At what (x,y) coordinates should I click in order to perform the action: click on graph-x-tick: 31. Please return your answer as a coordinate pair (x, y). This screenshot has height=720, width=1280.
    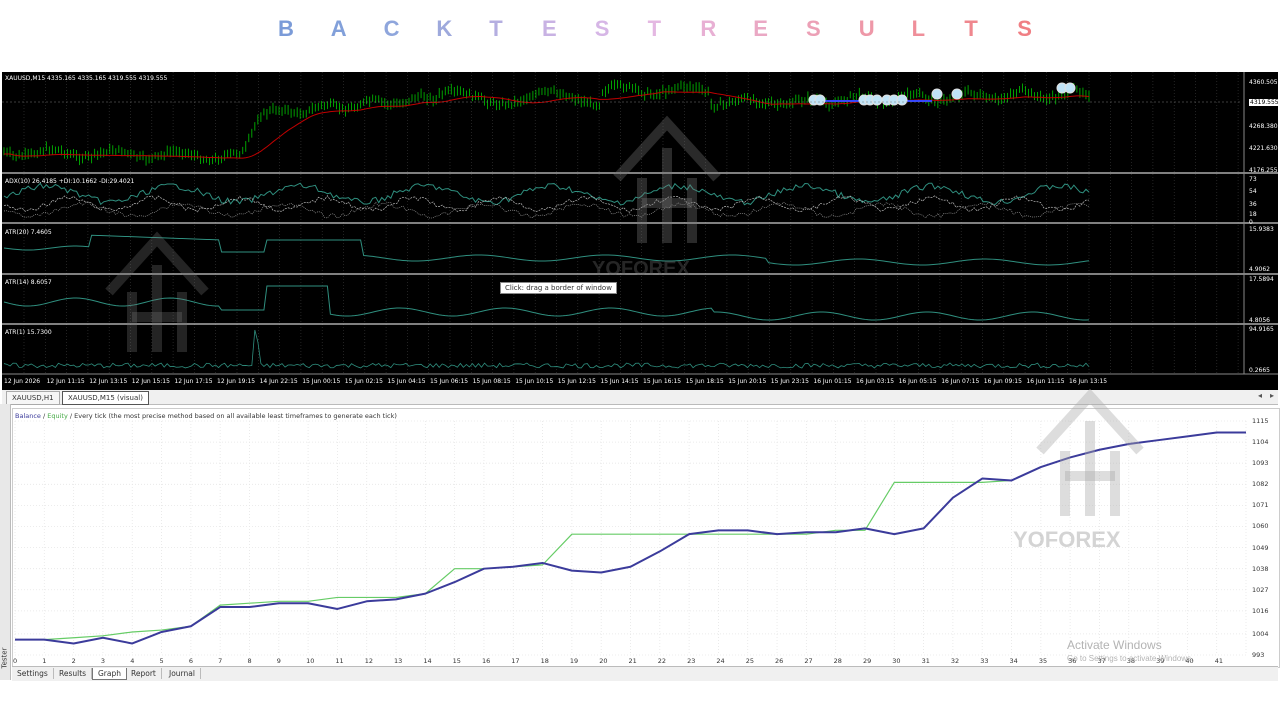
    Looking at the image, I should click on (925, 661).